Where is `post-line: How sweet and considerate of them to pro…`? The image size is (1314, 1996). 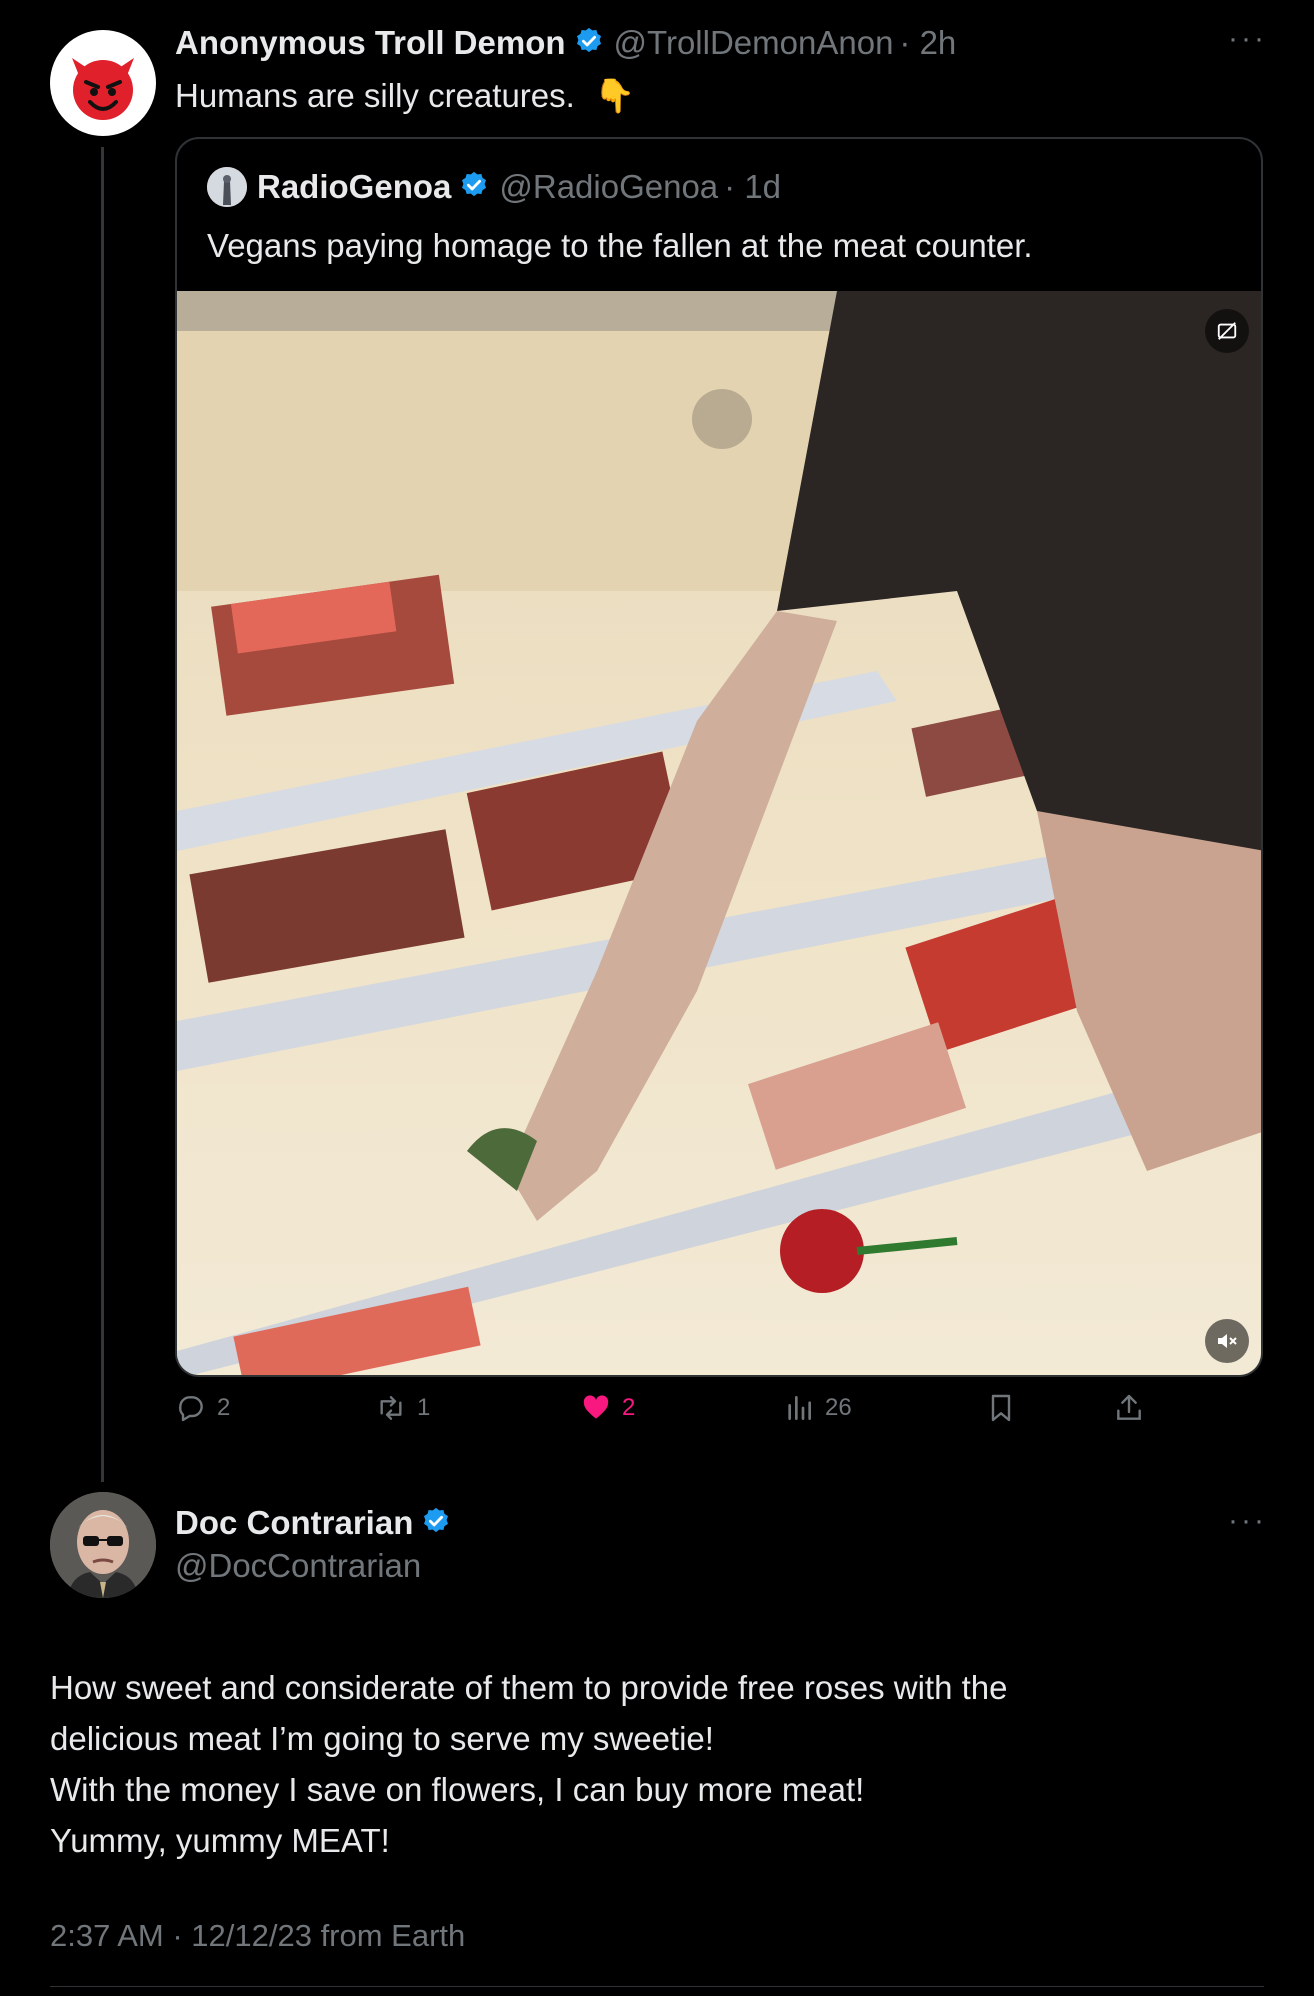 post-line: How sweet and considerate of them to pro… is located at coordinates (529, 1687).